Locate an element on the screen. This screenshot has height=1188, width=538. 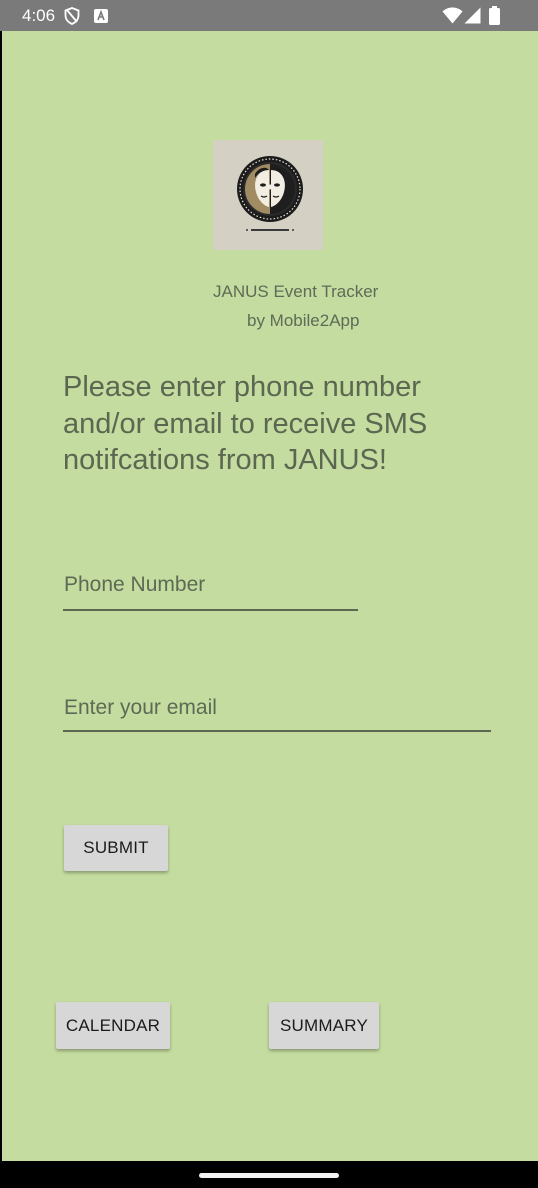
home-gesture-handle is located at coordinates (269, 1175).